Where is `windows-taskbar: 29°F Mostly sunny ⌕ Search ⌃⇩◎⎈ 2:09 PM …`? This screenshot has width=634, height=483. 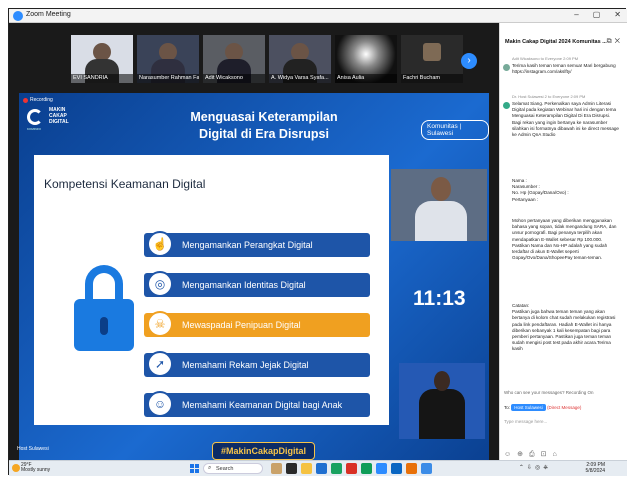
windows-taskbar: 29°F Mostly sunny ⌕ Search ⌃⇩◎⎈ 2:09 PM … is located at coordinates (318, 468).